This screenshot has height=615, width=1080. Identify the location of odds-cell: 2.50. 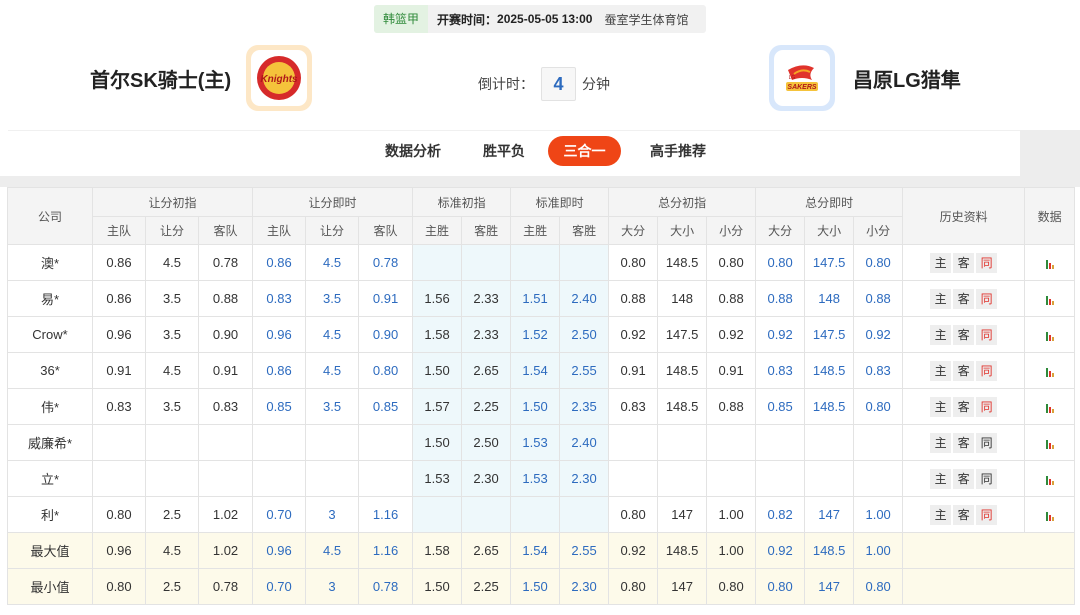
(486, 442).